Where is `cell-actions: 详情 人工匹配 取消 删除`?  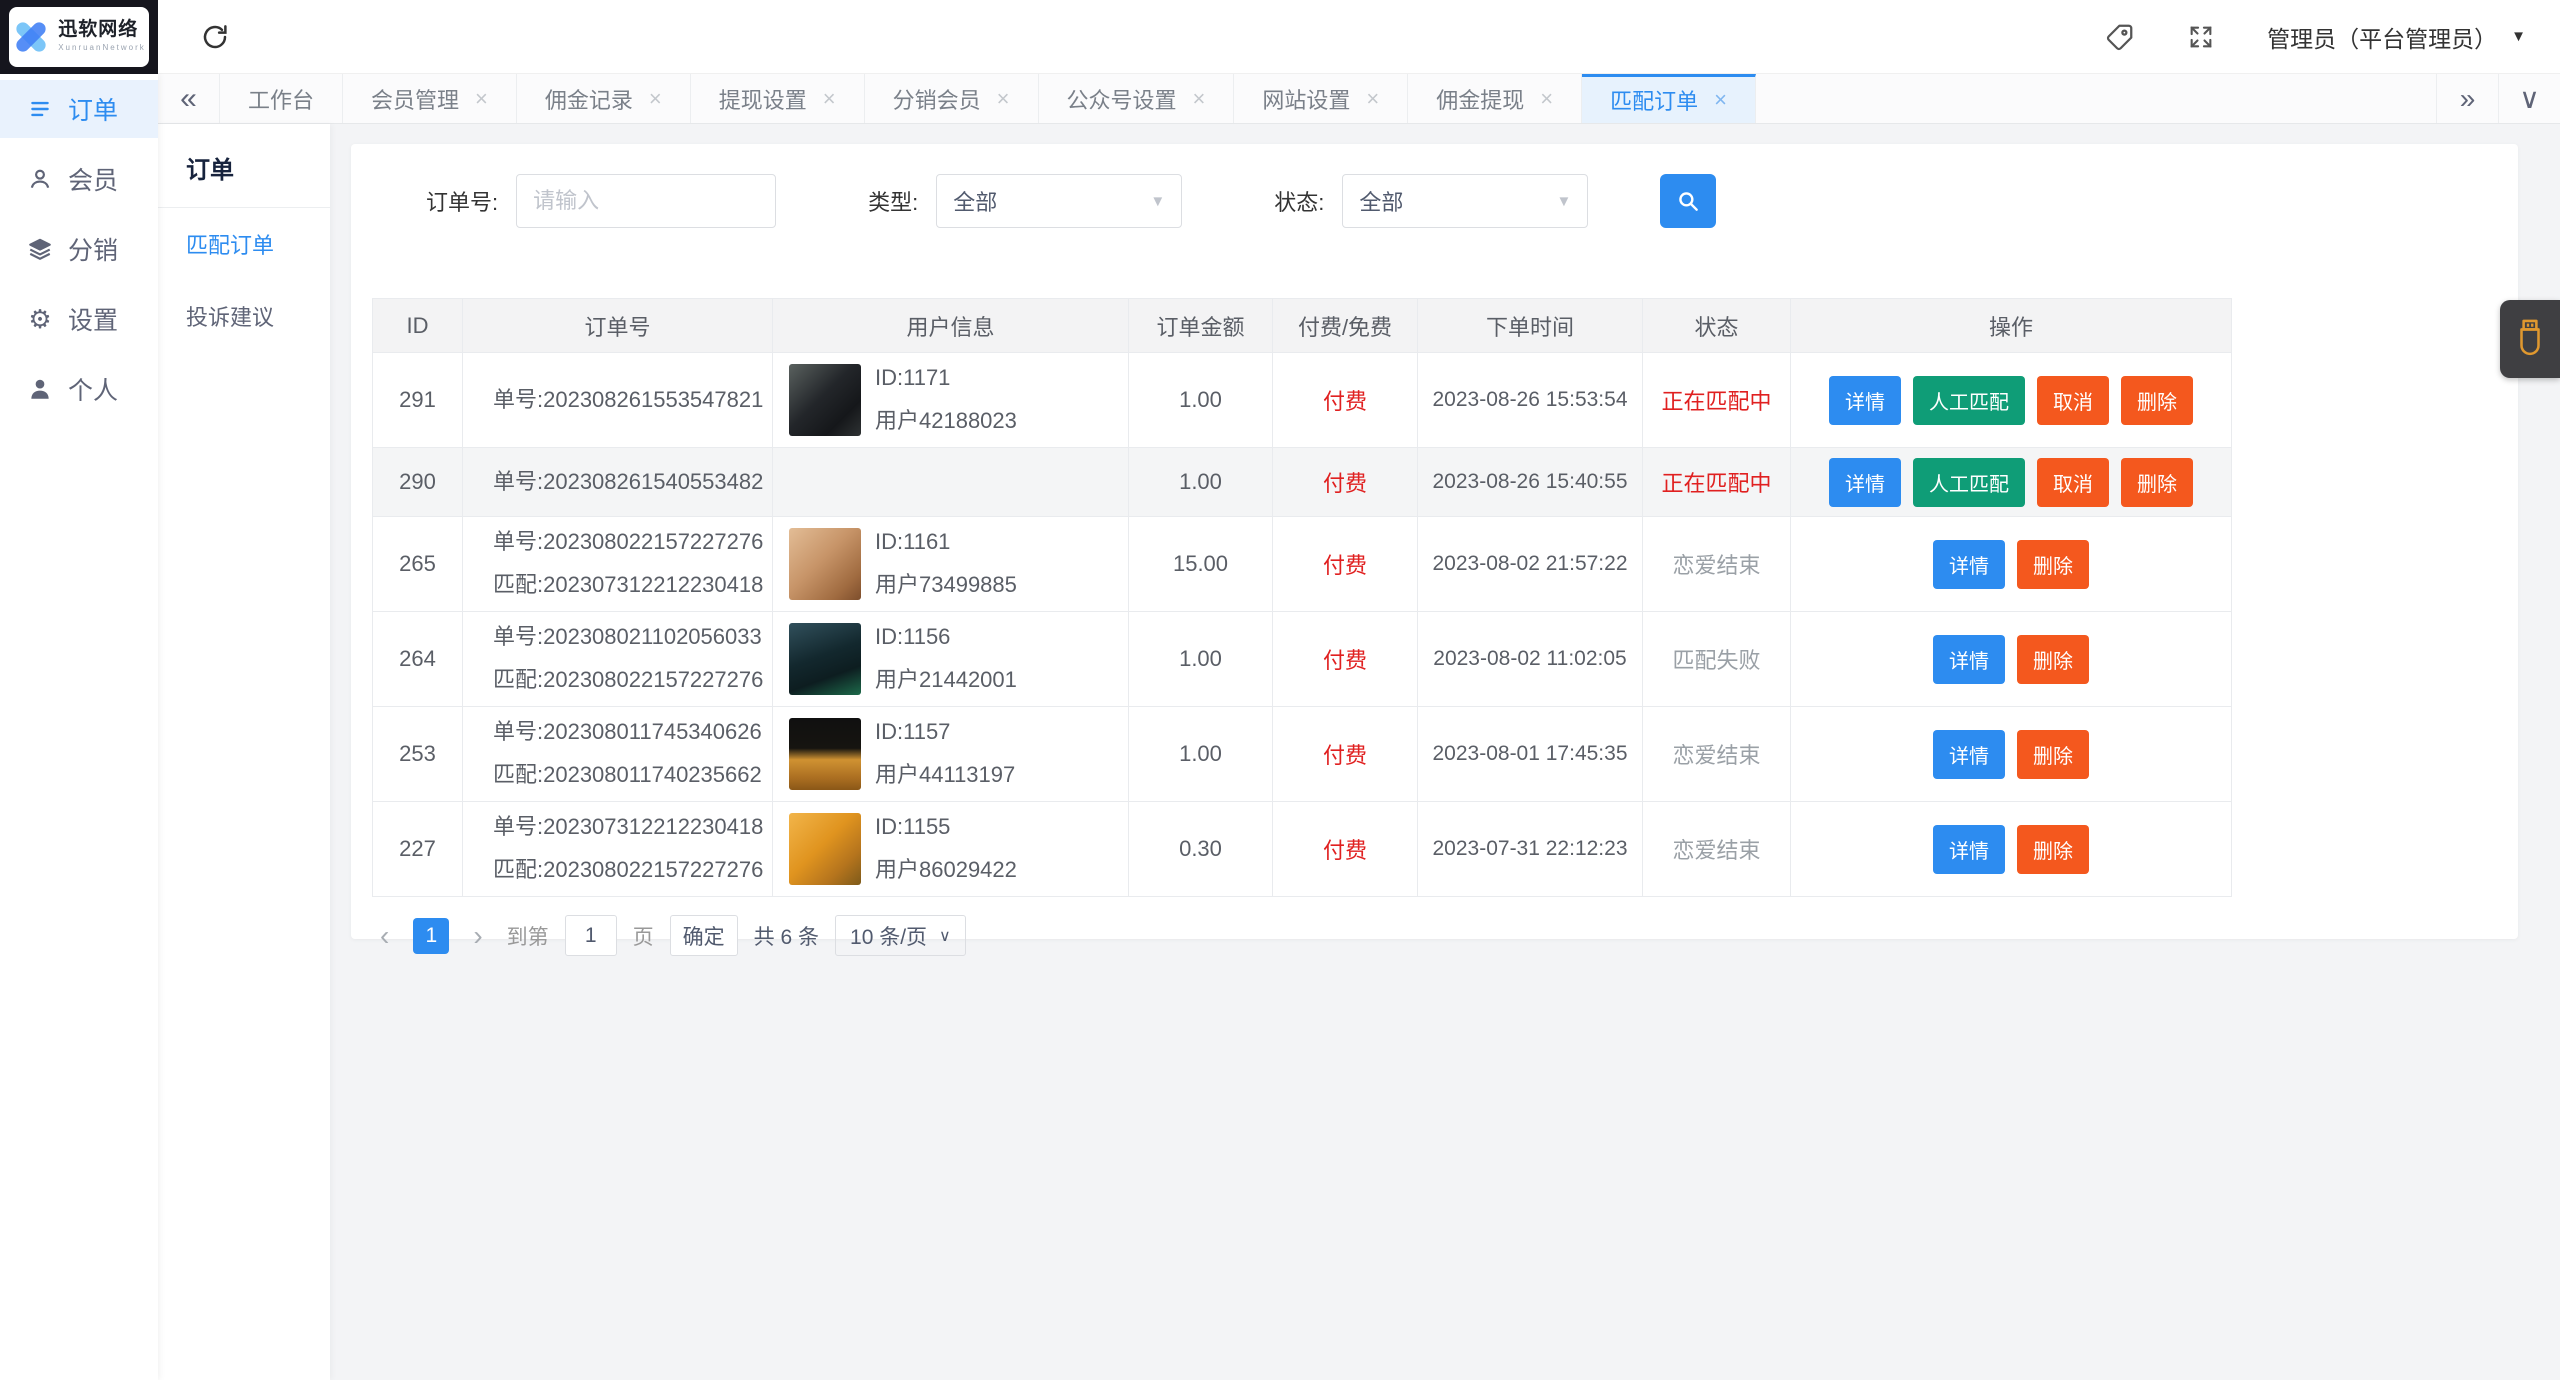 cell-actions: 详情 人工匹配 取消 删除 is located at coordinates (2011, 482).